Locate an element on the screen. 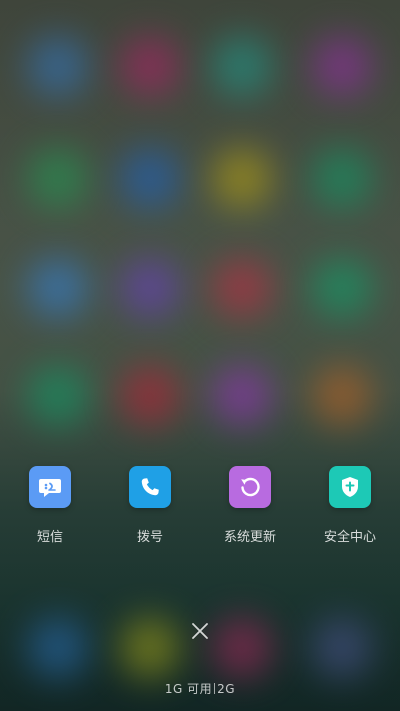 This screenshot has height=711, width=400. update-icon is located at coordinates (250, 487).